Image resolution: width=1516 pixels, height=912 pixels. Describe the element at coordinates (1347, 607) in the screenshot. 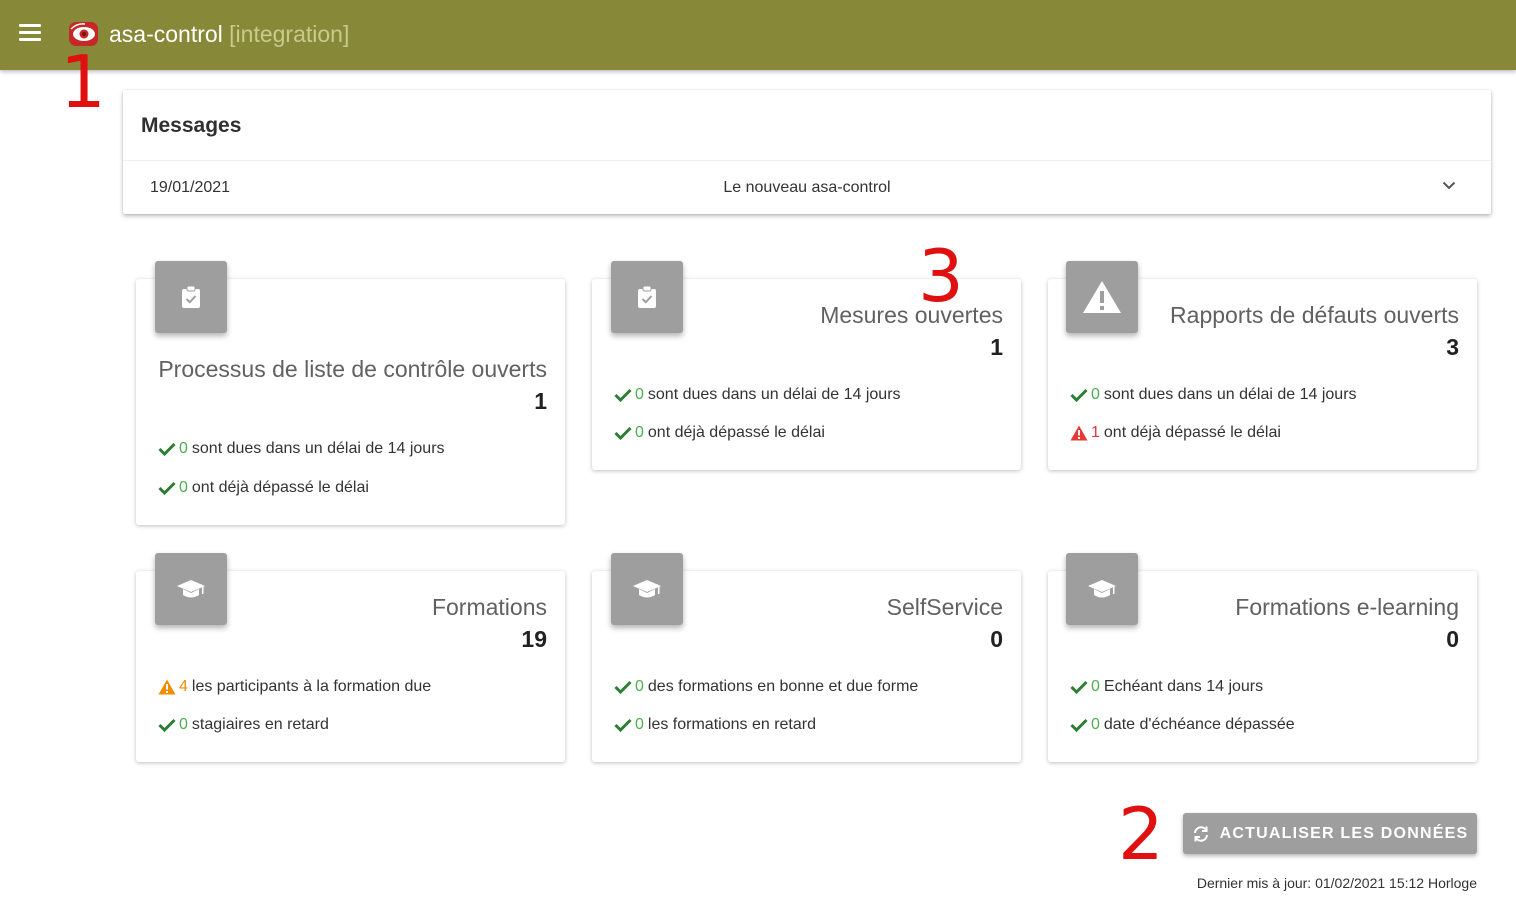

I see `card-title: Formations e-learning` at that location.